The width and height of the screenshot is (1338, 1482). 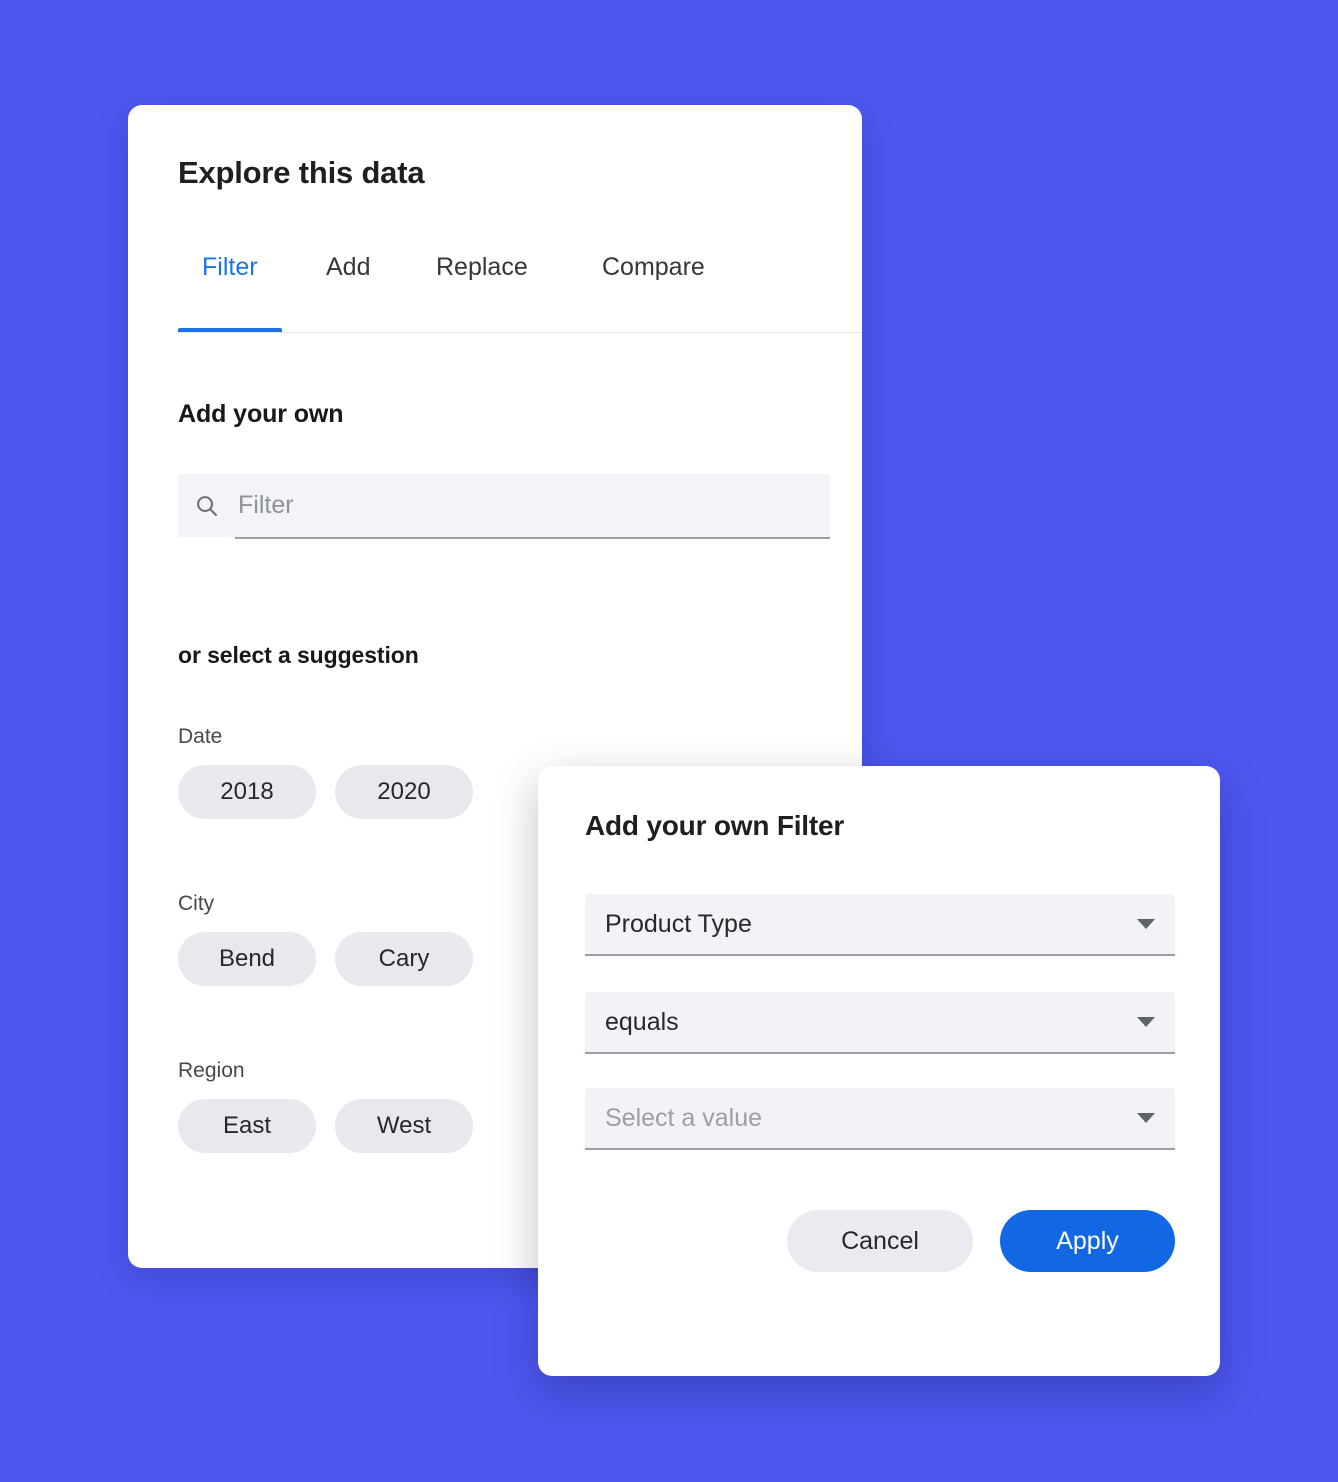 I want to click on tab-bar: Filter Add Replace Compare, so click(x=520, y=288).